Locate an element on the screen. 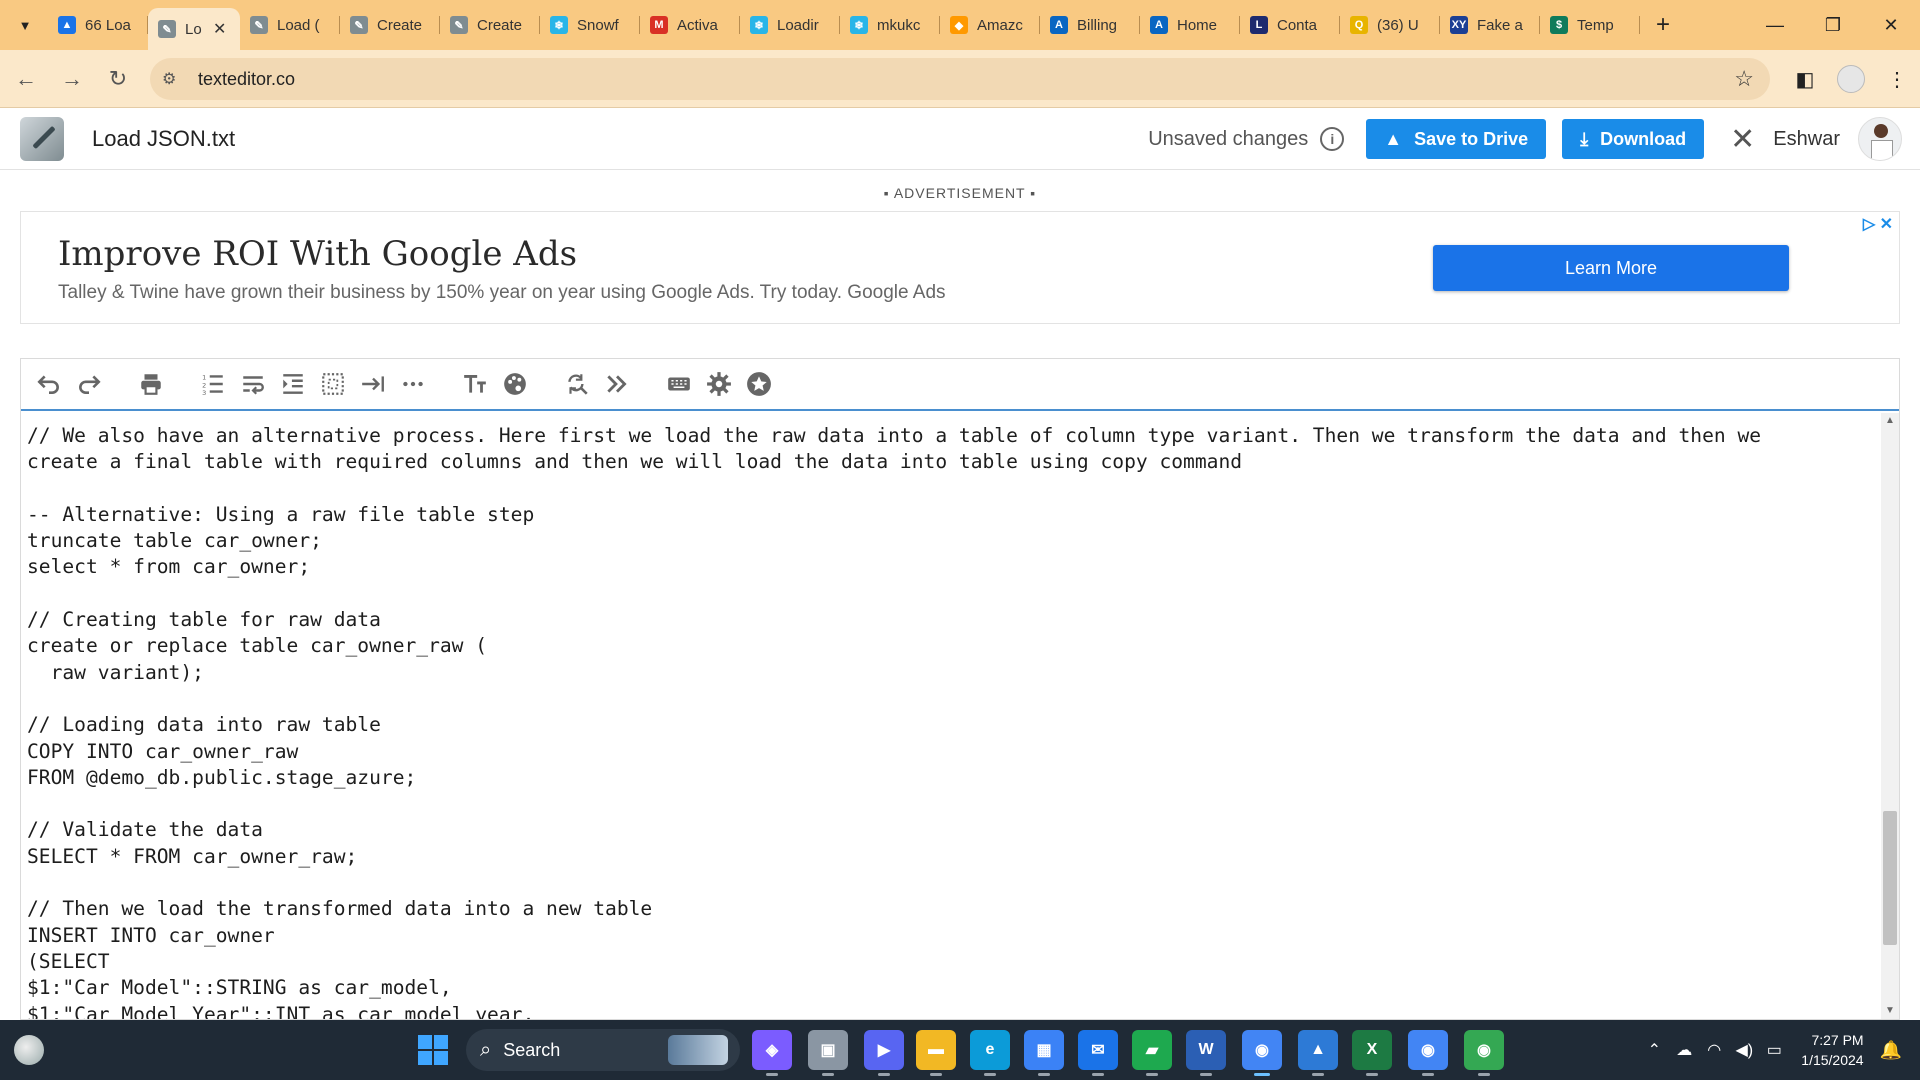 This screenshot has width=1920, height=1080. wifi-icon: ◠ is located at coordinates (1714, 1050).